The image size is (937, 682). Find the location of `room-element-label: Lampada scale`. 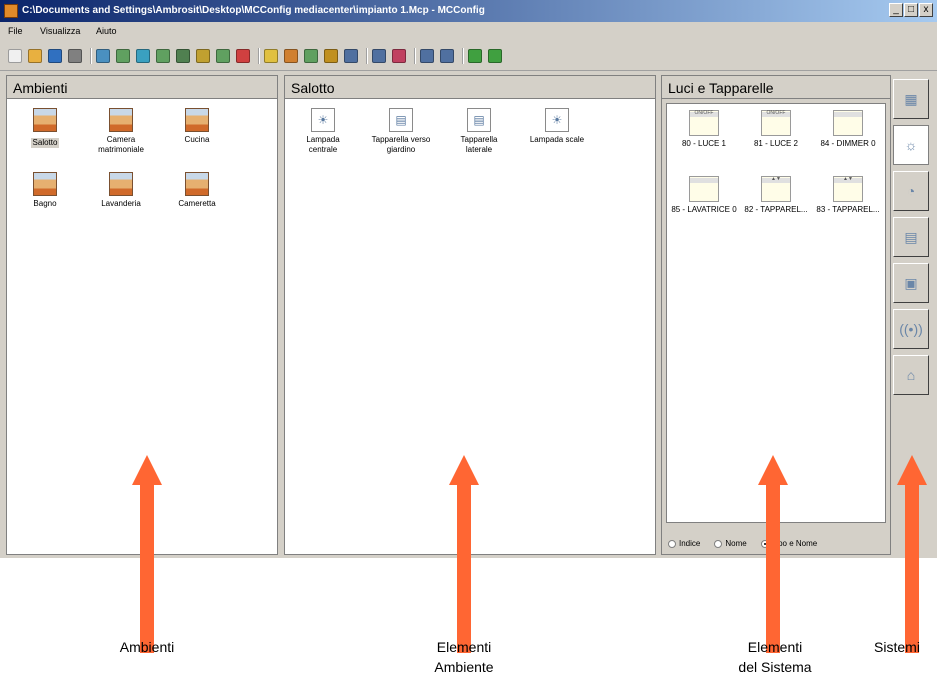

room-element-label: Lampada scale is located at coordinates (557, 139).